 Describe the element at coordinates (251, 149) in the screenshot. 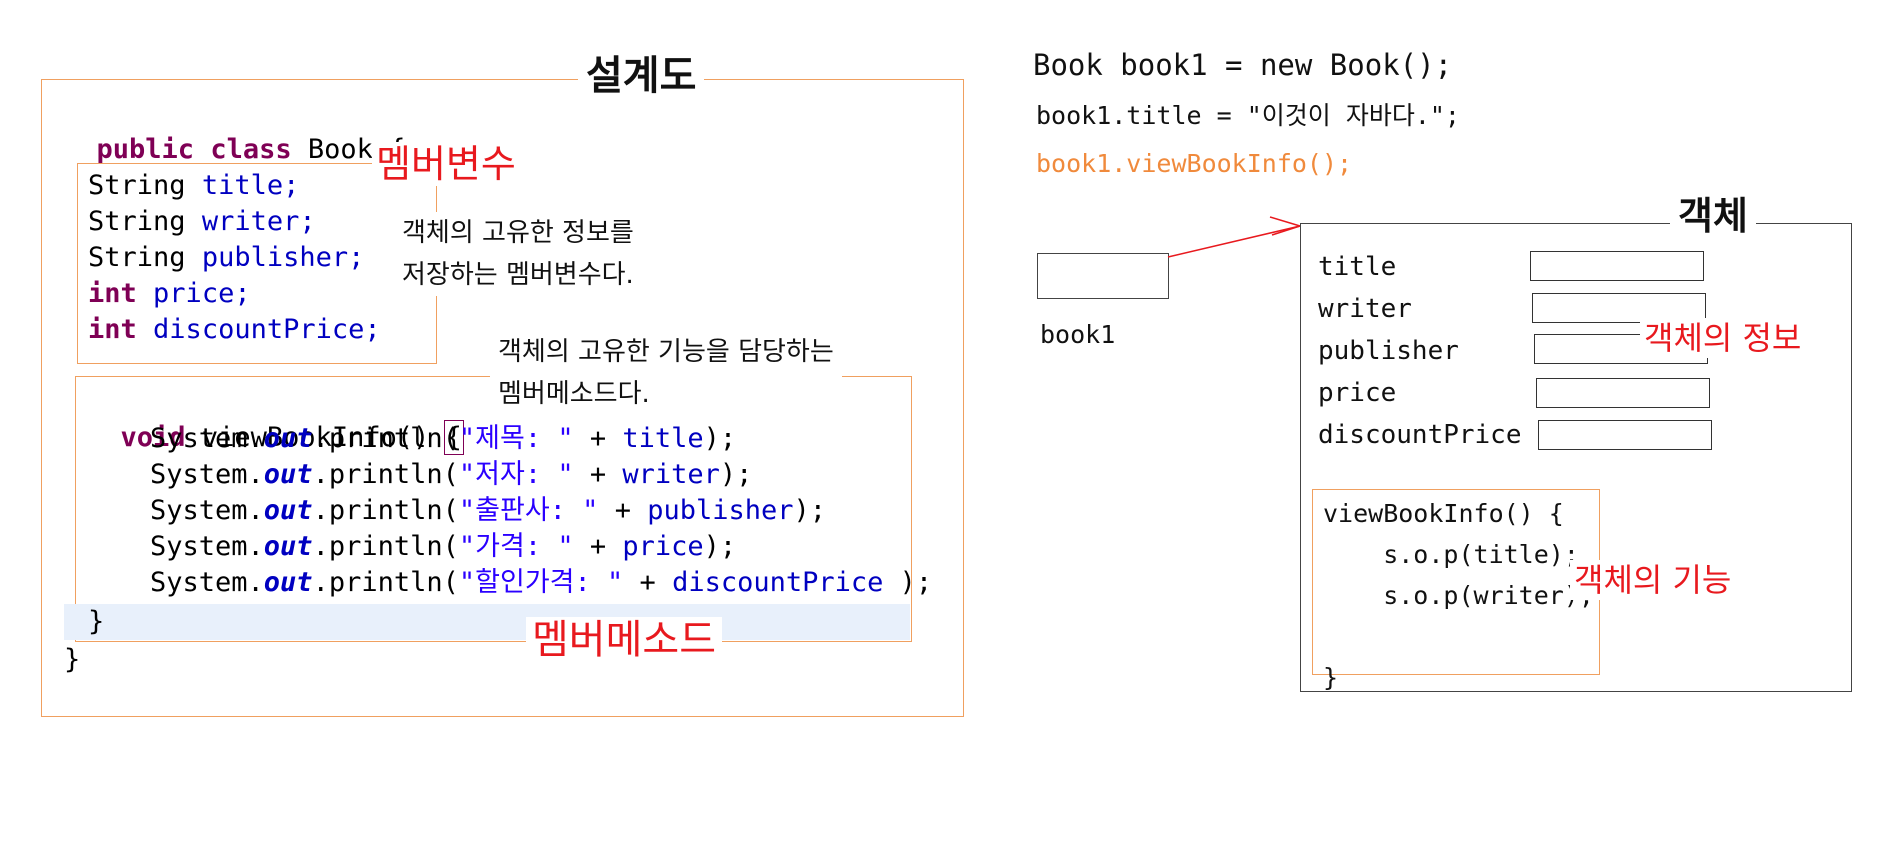

I see `class-keyword: class` at that location.